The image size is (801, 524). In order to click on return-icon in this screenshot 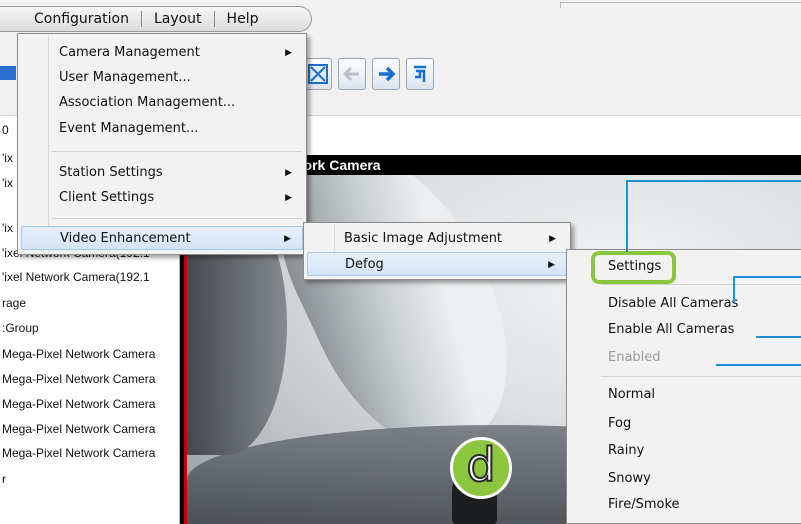, I will do `click(420, 73)`.